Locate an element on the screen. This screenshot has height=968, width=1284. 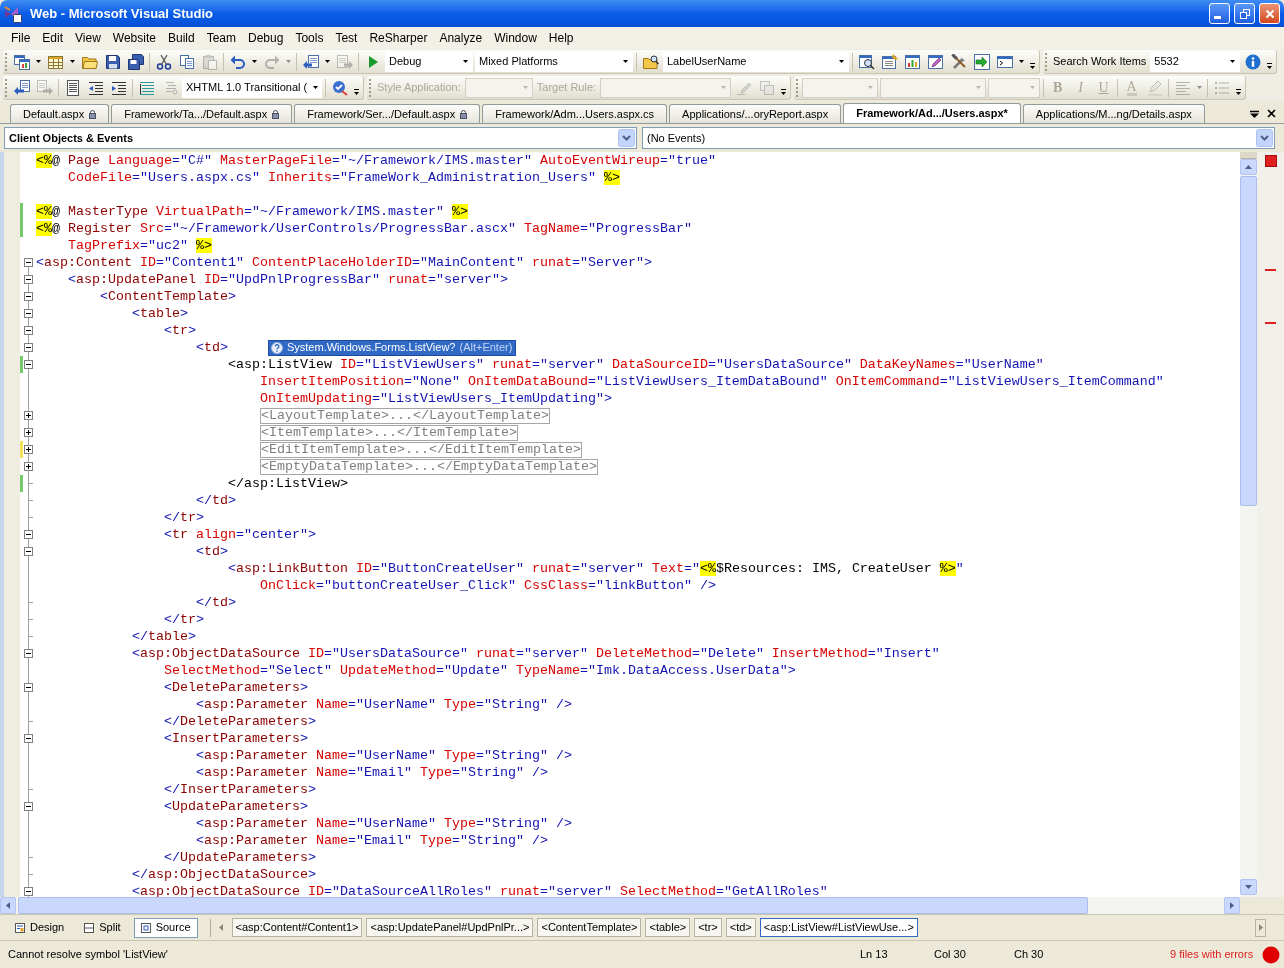
error-marker-icon is located at coordinates (1270, 270).